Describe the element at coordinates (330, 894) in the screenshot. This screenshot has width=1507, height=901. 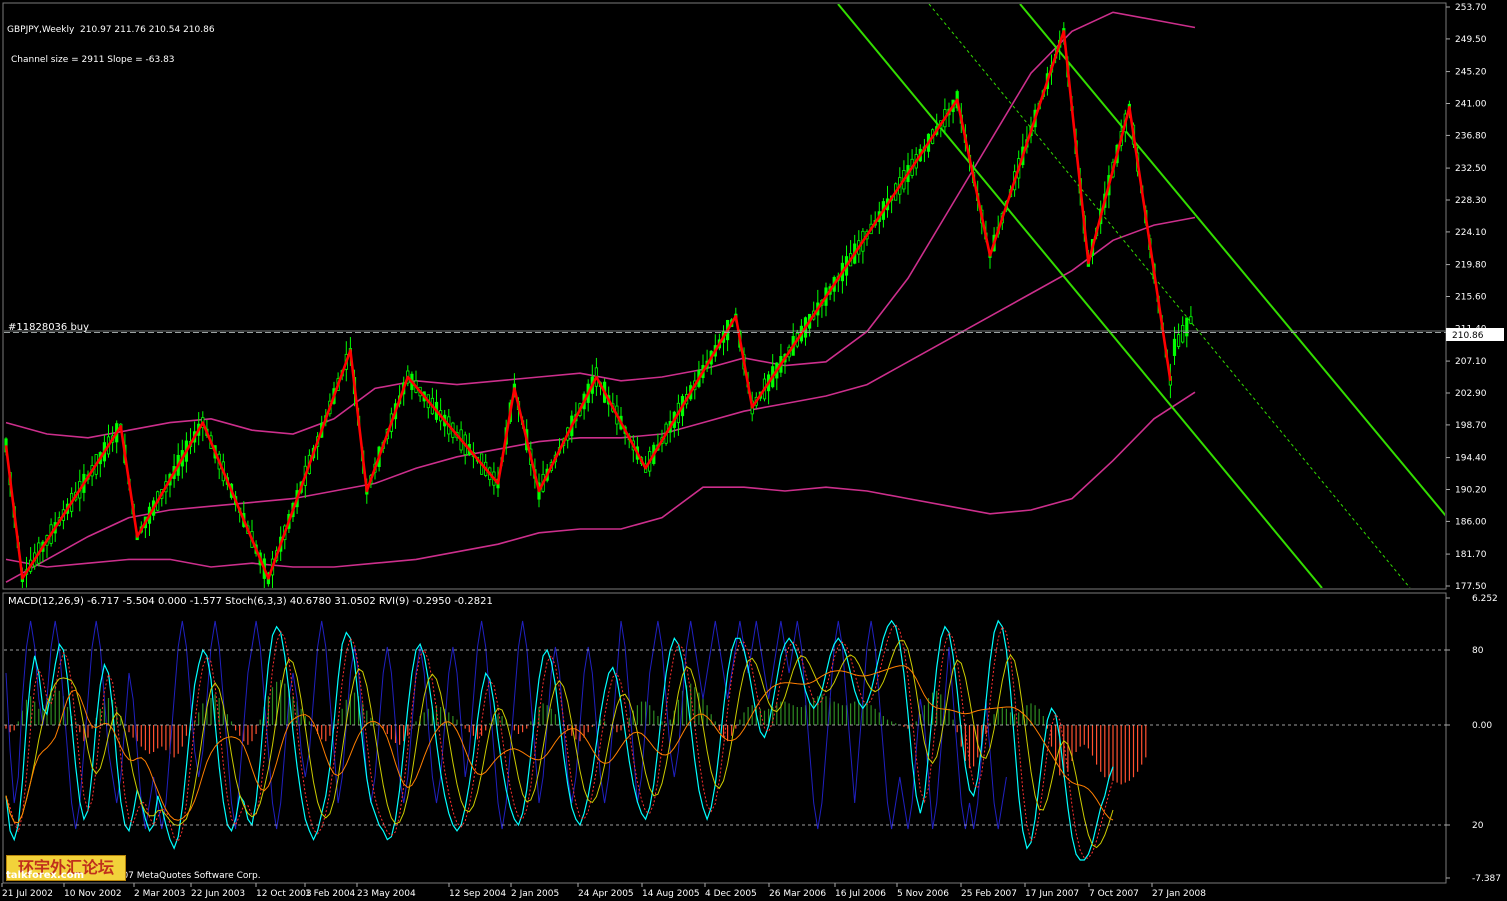
I see `time-tick-label: 1 Feb 2004` at that location.